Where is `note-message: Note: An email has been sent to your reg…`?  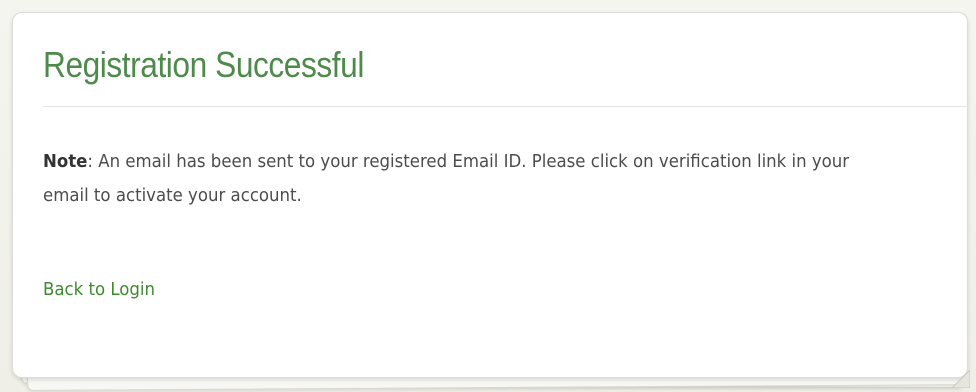 note-message: Note: An email has been sent to your reg… is located at coordinates (448, 179).